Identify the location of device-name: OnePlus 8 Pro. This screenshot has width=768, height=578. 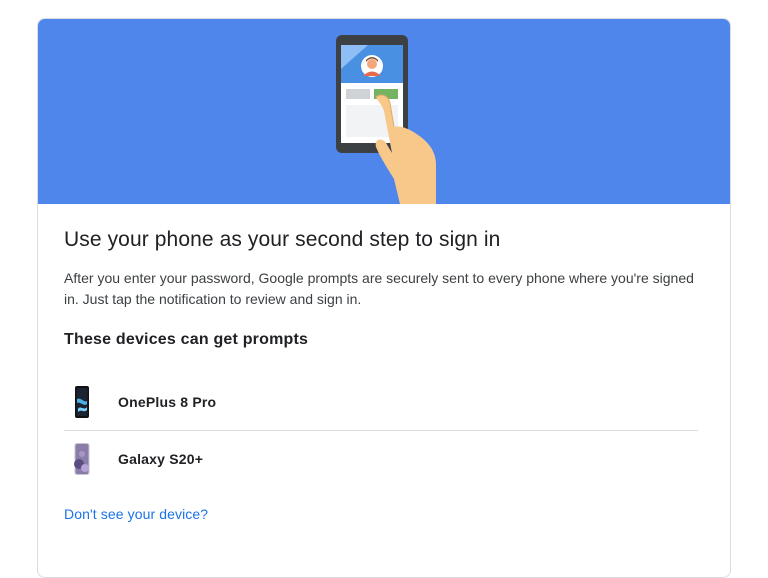
(167, 402).